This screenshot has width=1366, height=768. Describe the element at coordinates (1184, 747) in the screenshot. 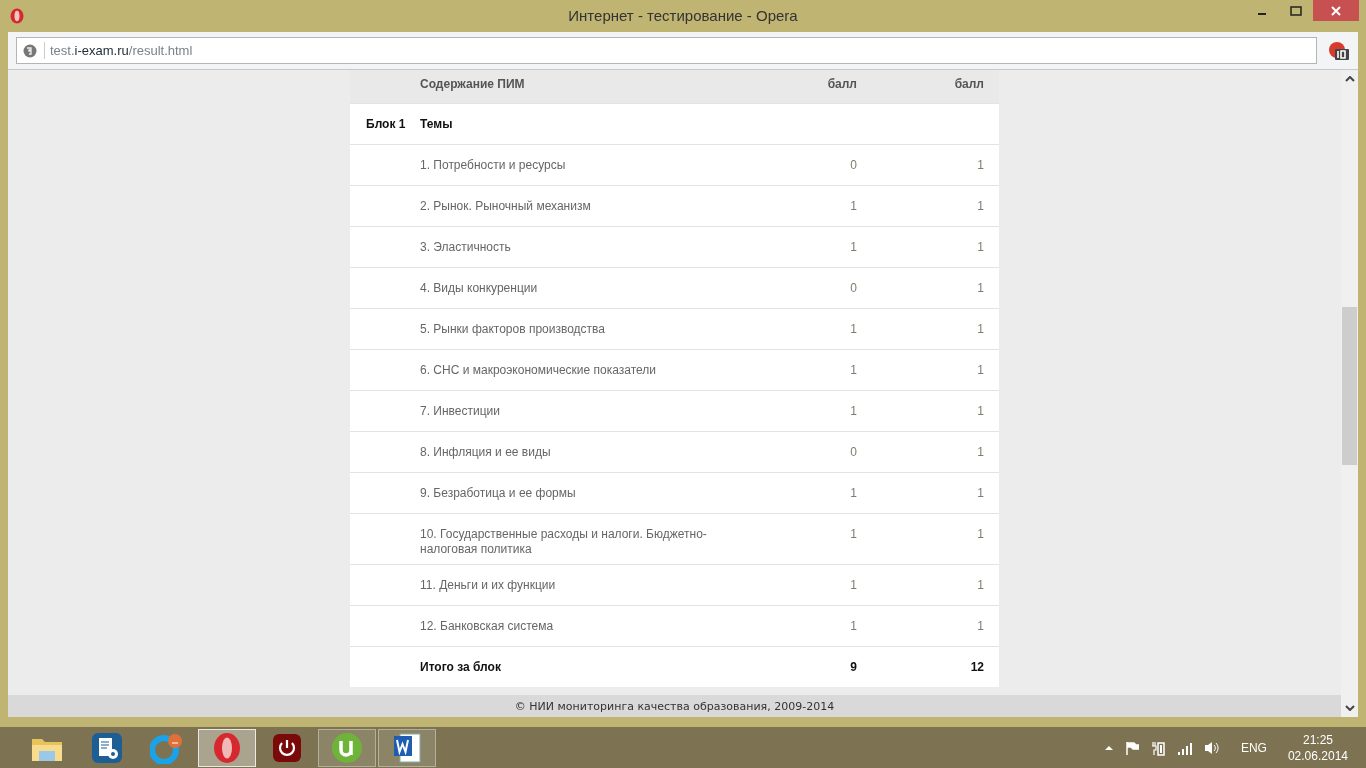

I see `signal-icon` at that location.